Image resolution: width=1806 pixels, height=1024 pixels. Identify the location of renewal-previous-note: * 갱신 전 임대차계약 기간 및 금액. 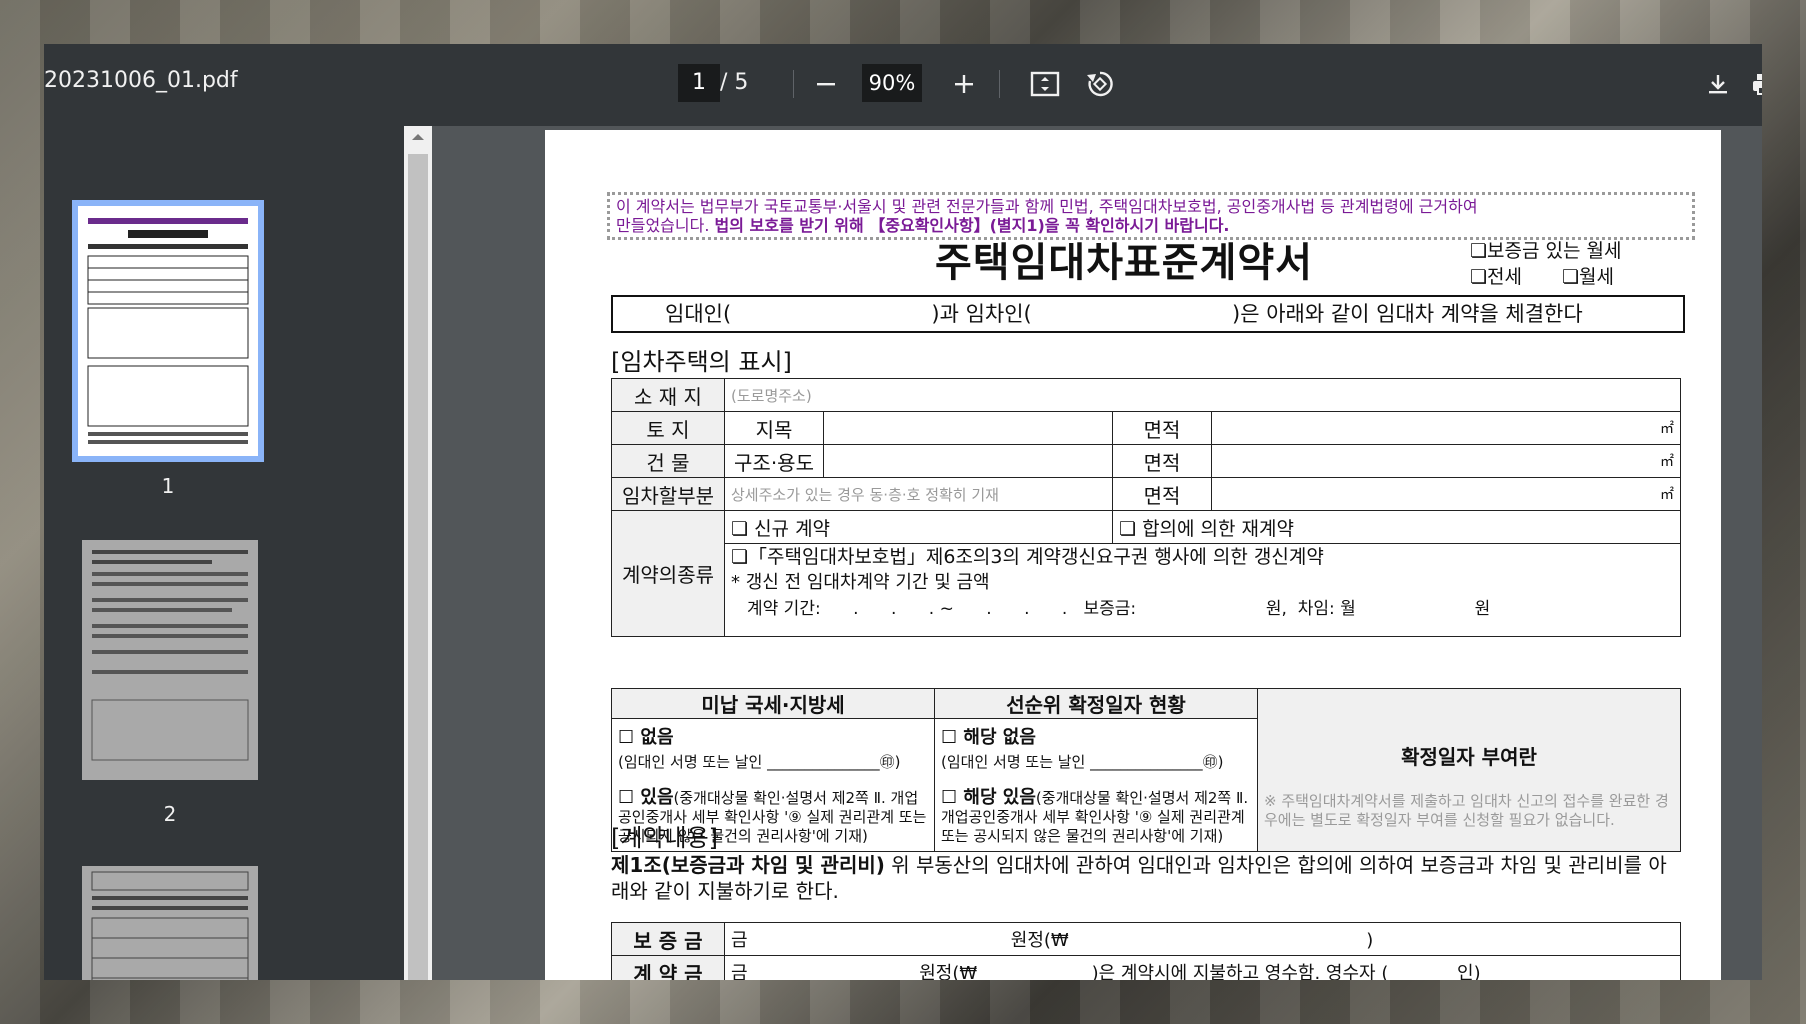
(860, 582).